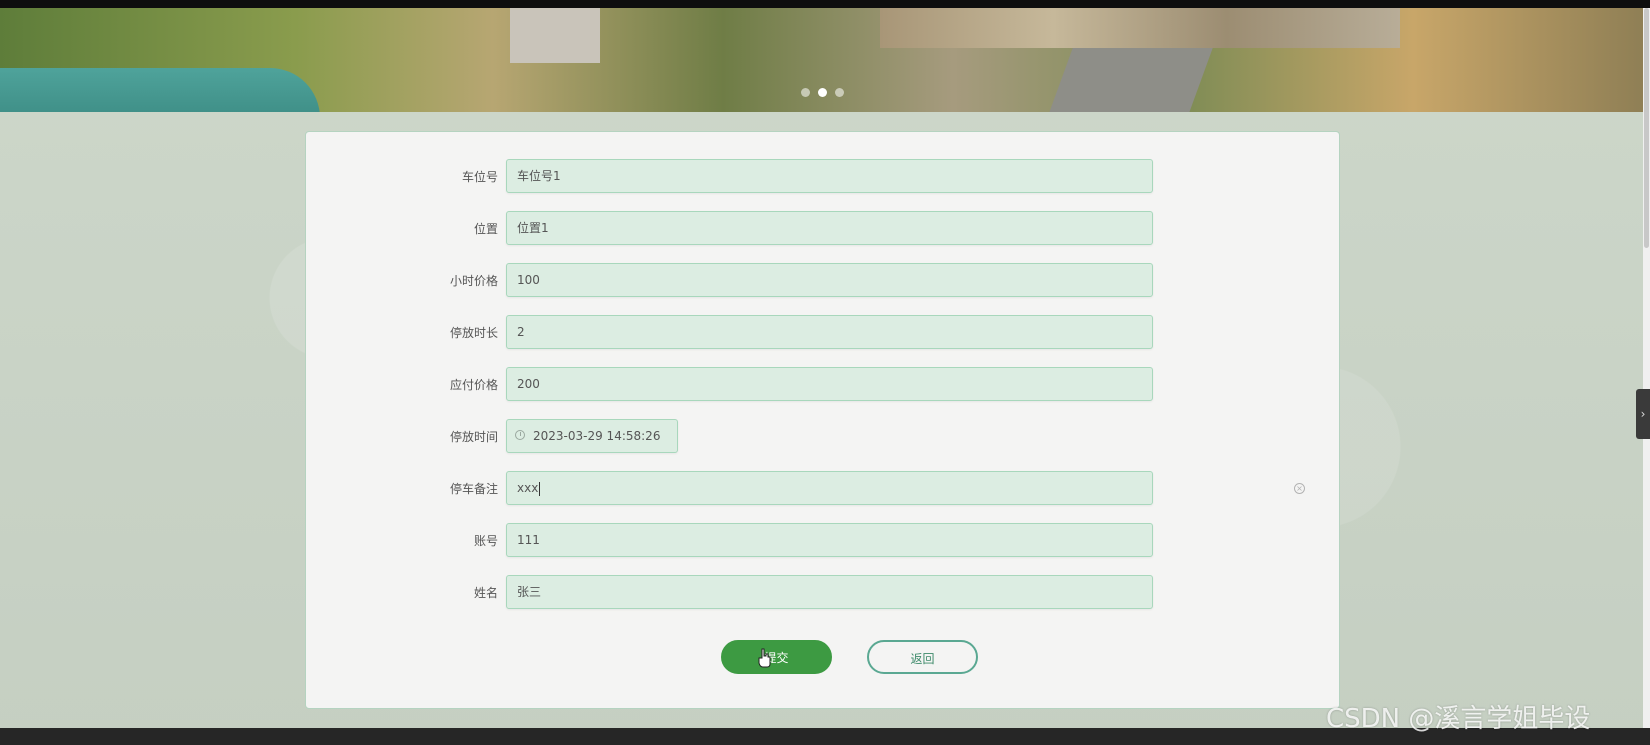 This screenshot has width=1650, height=745. Describe the element at coordinates (473, 437) in the screenshot. I see `label-parking-time: 停放时间` at that location.